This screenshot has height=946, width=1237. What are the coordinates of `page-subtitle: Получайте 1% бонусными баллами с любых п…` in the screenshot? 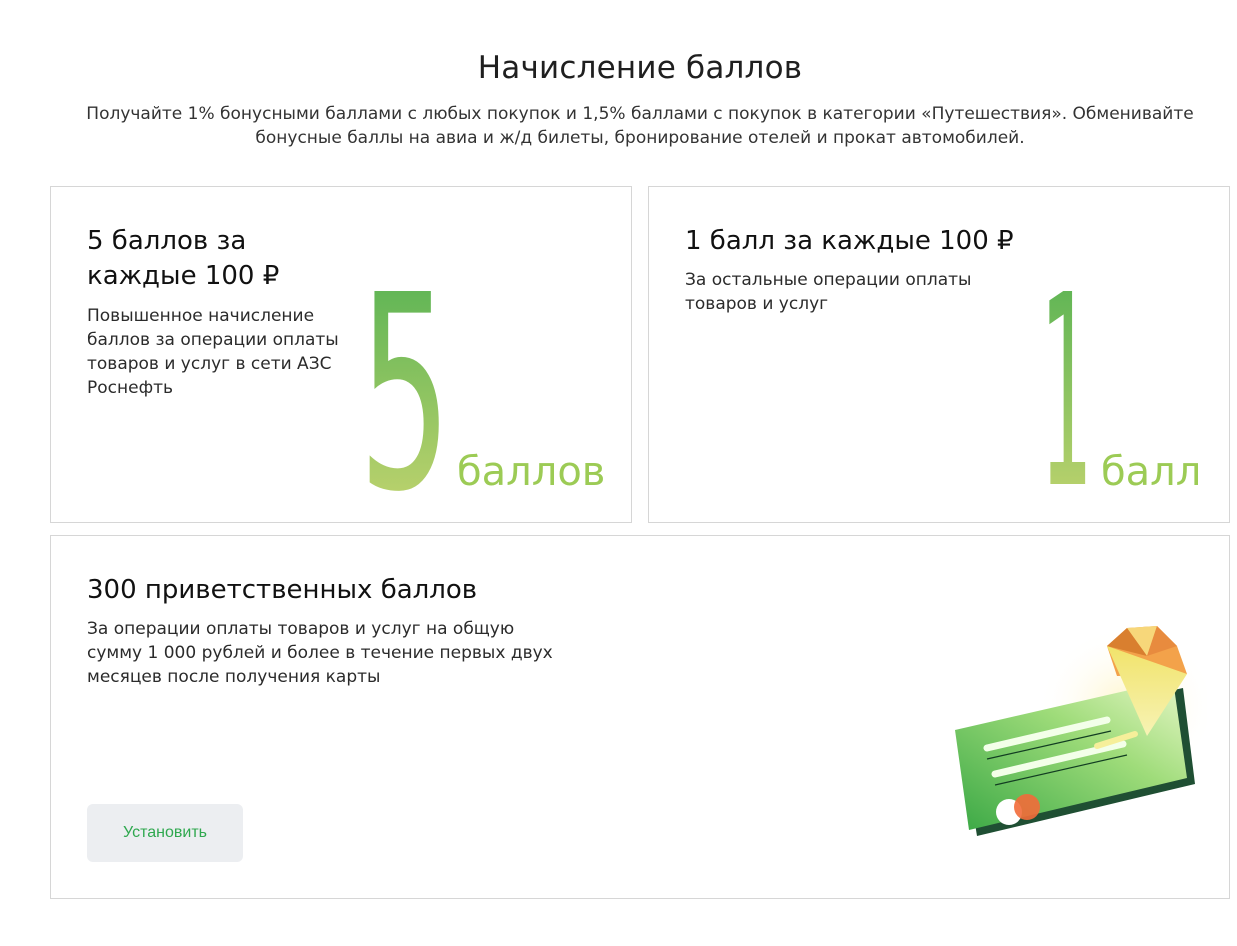 It's located at (640, 126).